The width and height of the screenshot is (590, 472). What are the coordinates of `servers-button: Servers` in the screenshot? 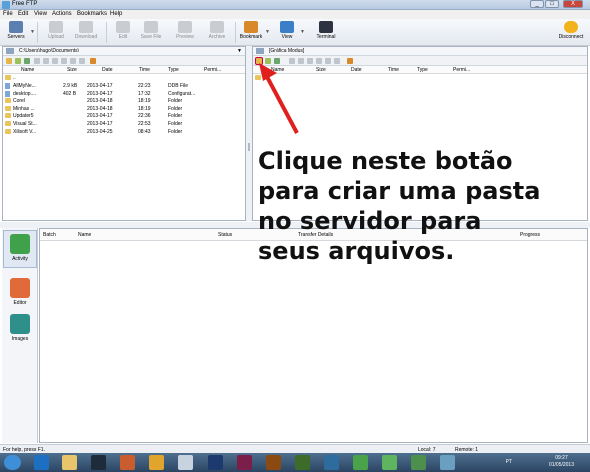 It's located at (16, 33).